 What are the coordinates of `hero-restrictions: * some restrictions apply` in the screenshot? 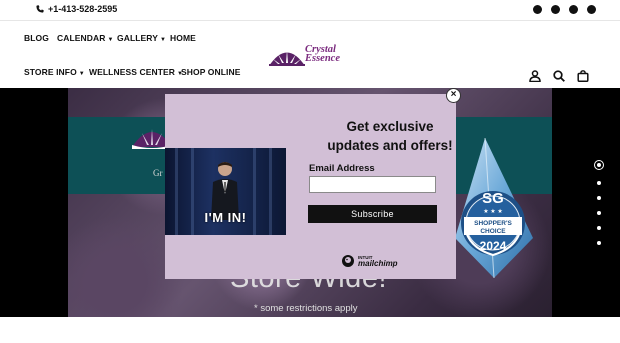 It's located at (306, 308).